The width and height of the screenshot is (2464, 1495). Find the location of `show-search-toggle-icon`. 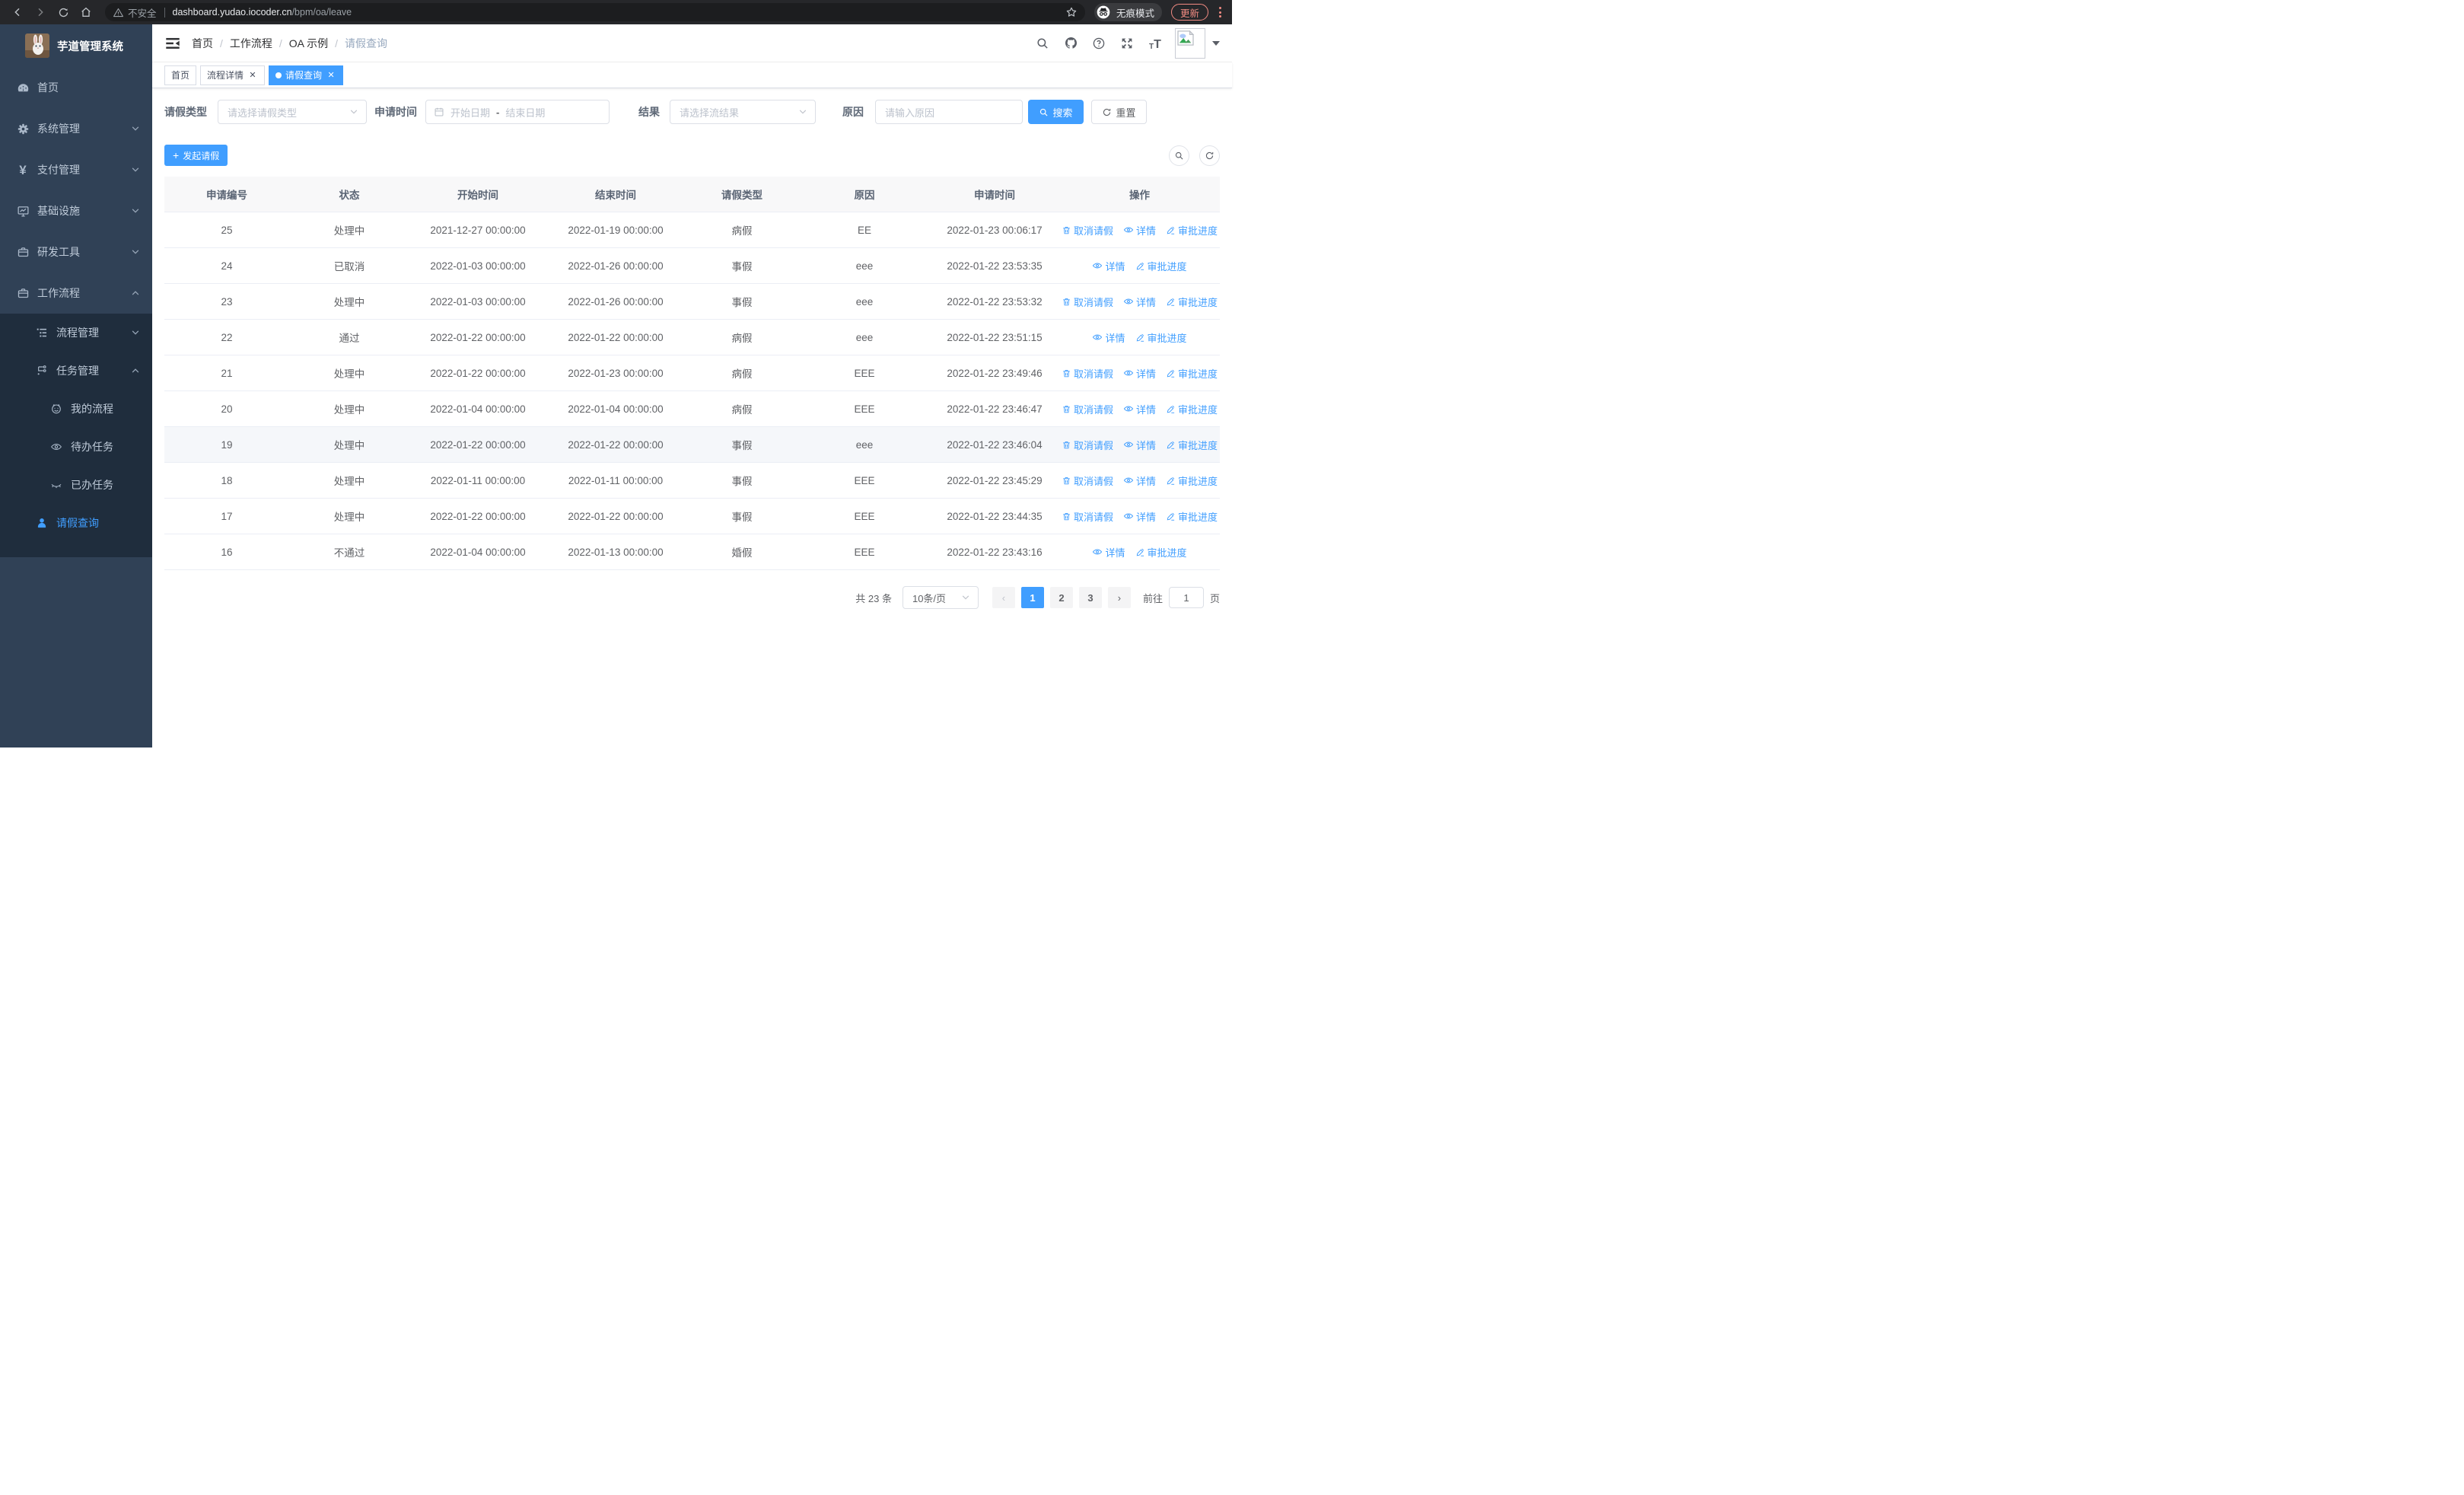

show-search-toggle-icon is located at coordinates (1179, 155).